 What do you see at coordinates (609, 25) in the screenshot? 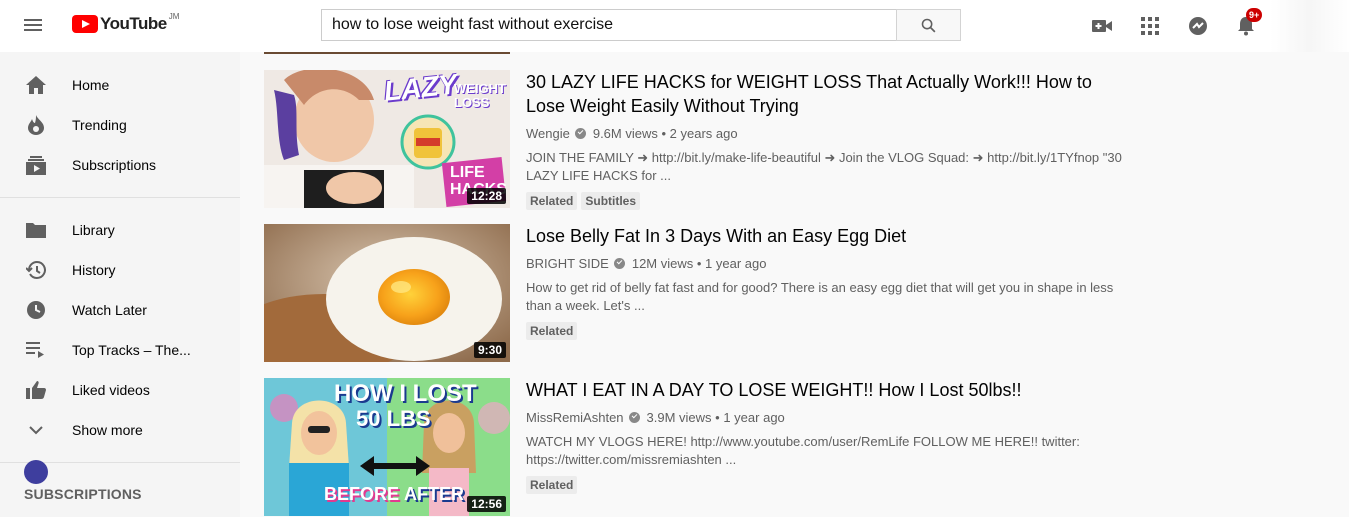
I see `search-input` at bounding box center [609, 25].